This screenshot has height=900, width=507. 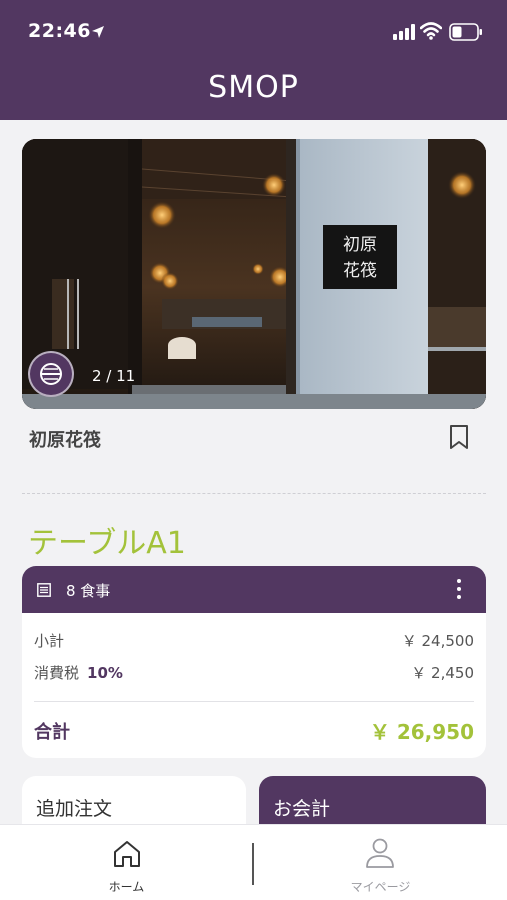 I want to click on photo-counter: 2 / 11, so click(x=114, y=376).